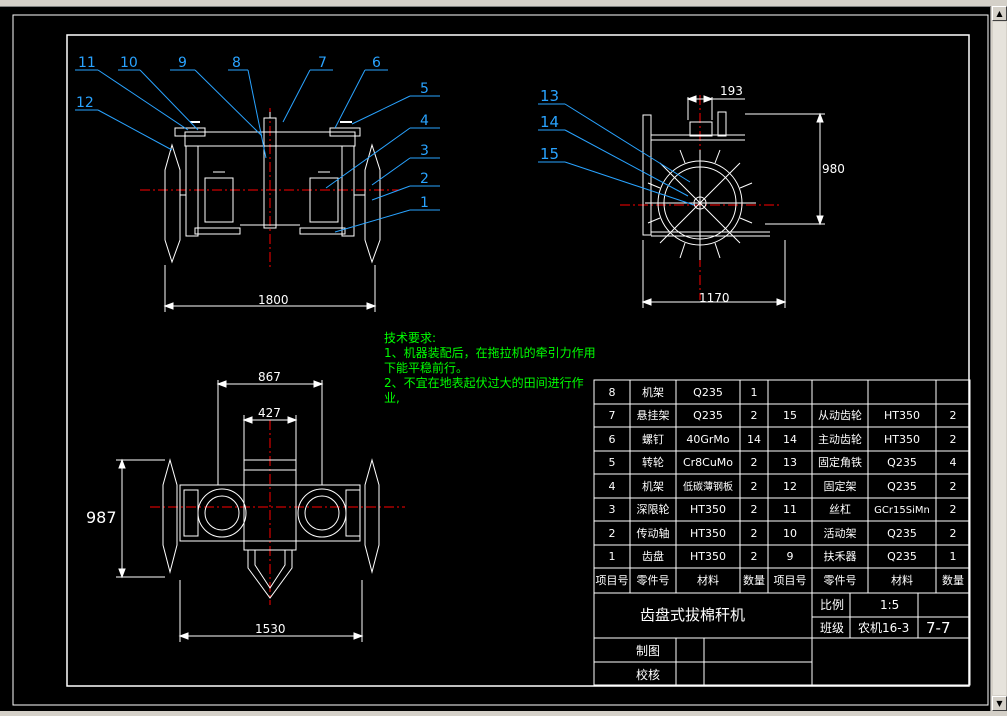 This screenshot has width=1007, height=716. I want to click on bom-cell: 40GrMo, so click(708, 439).